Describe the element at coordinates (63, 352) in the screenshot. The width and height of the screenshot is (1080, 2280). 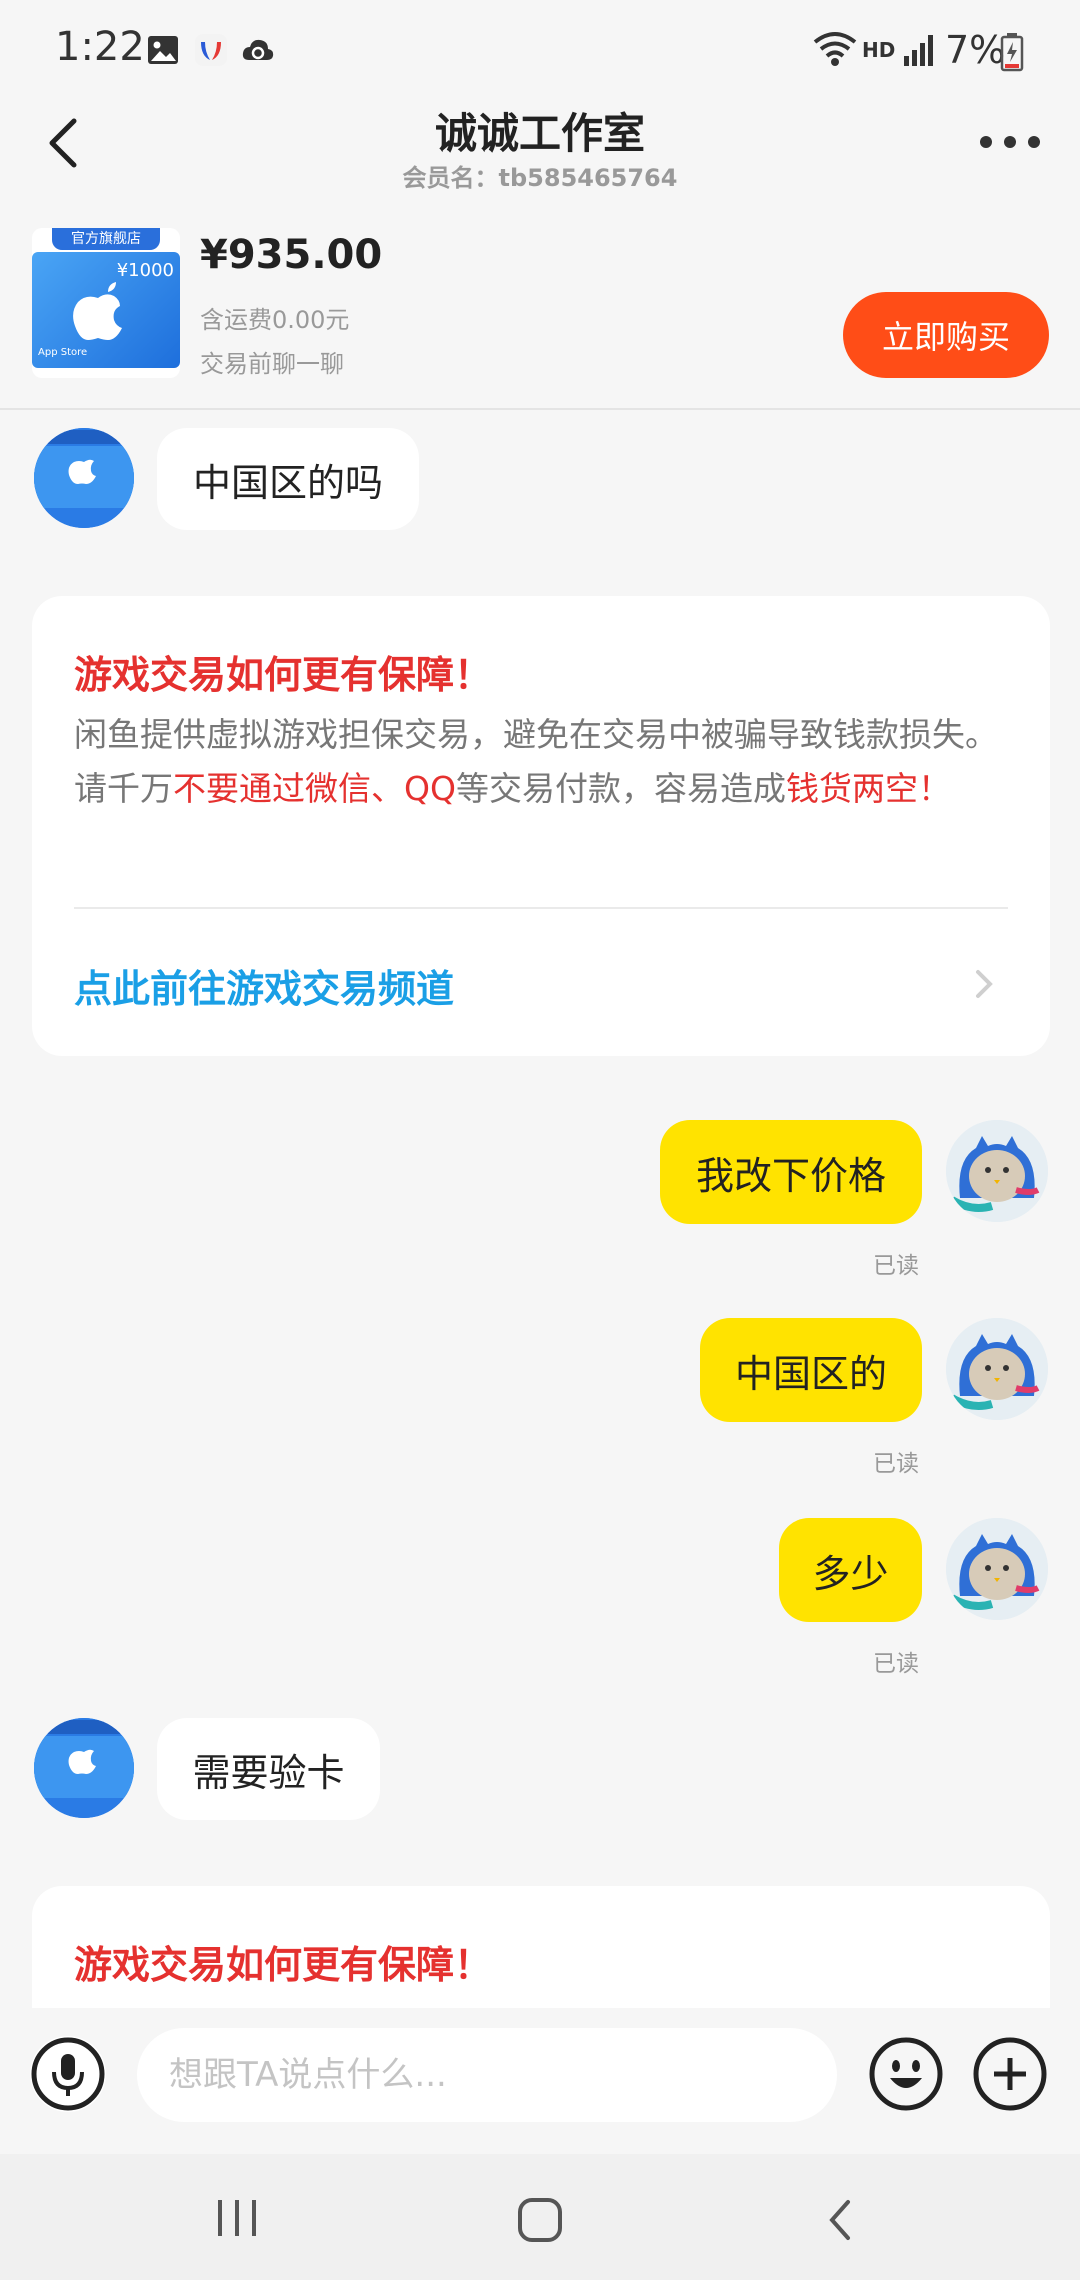
I see `card-store: App Store` at that location.